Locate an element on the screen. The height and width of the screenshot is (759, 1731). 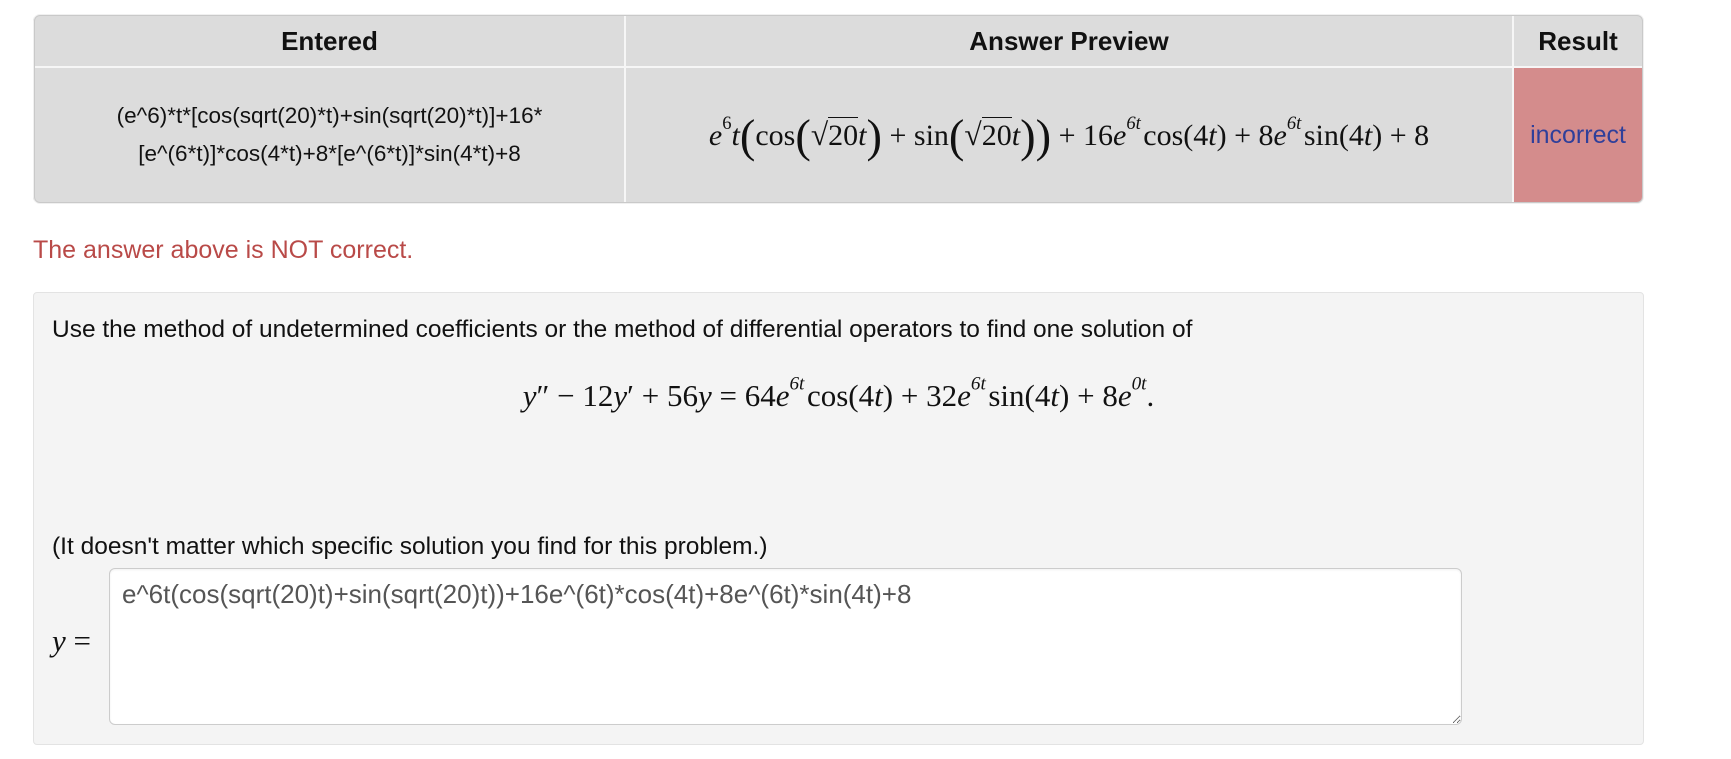
header-entered: Entered is located at coordinates (330, 42).